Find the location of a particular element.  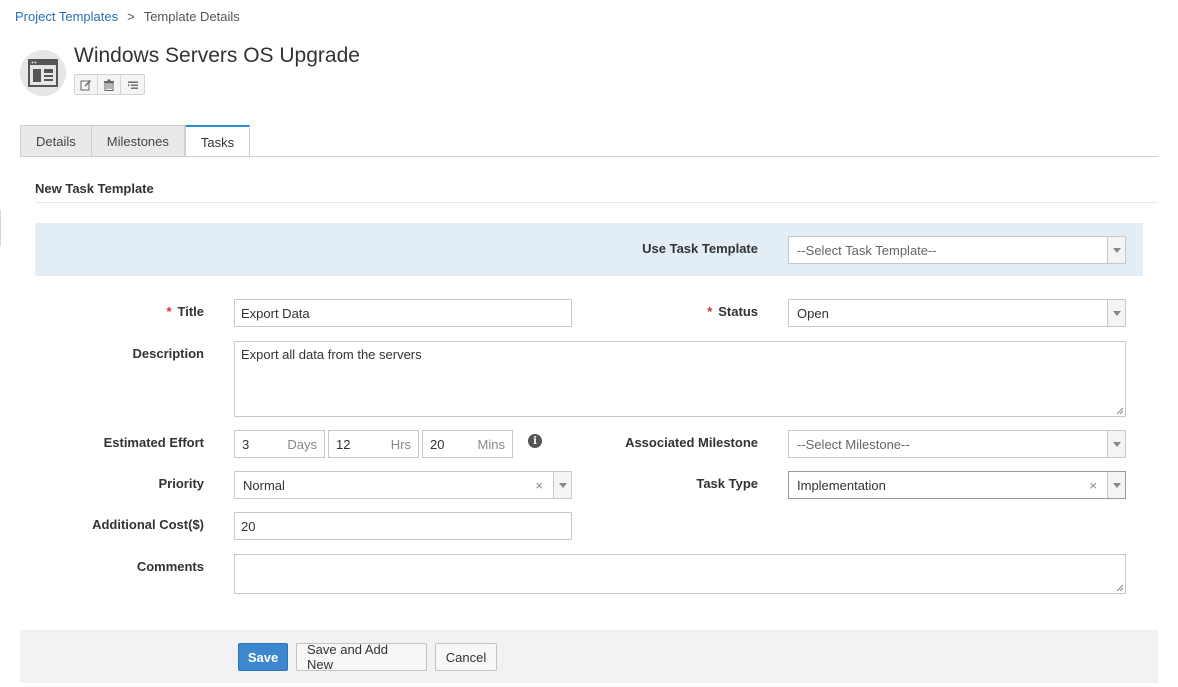

effort-days-unit: Days is located at coordinates (302, 444).